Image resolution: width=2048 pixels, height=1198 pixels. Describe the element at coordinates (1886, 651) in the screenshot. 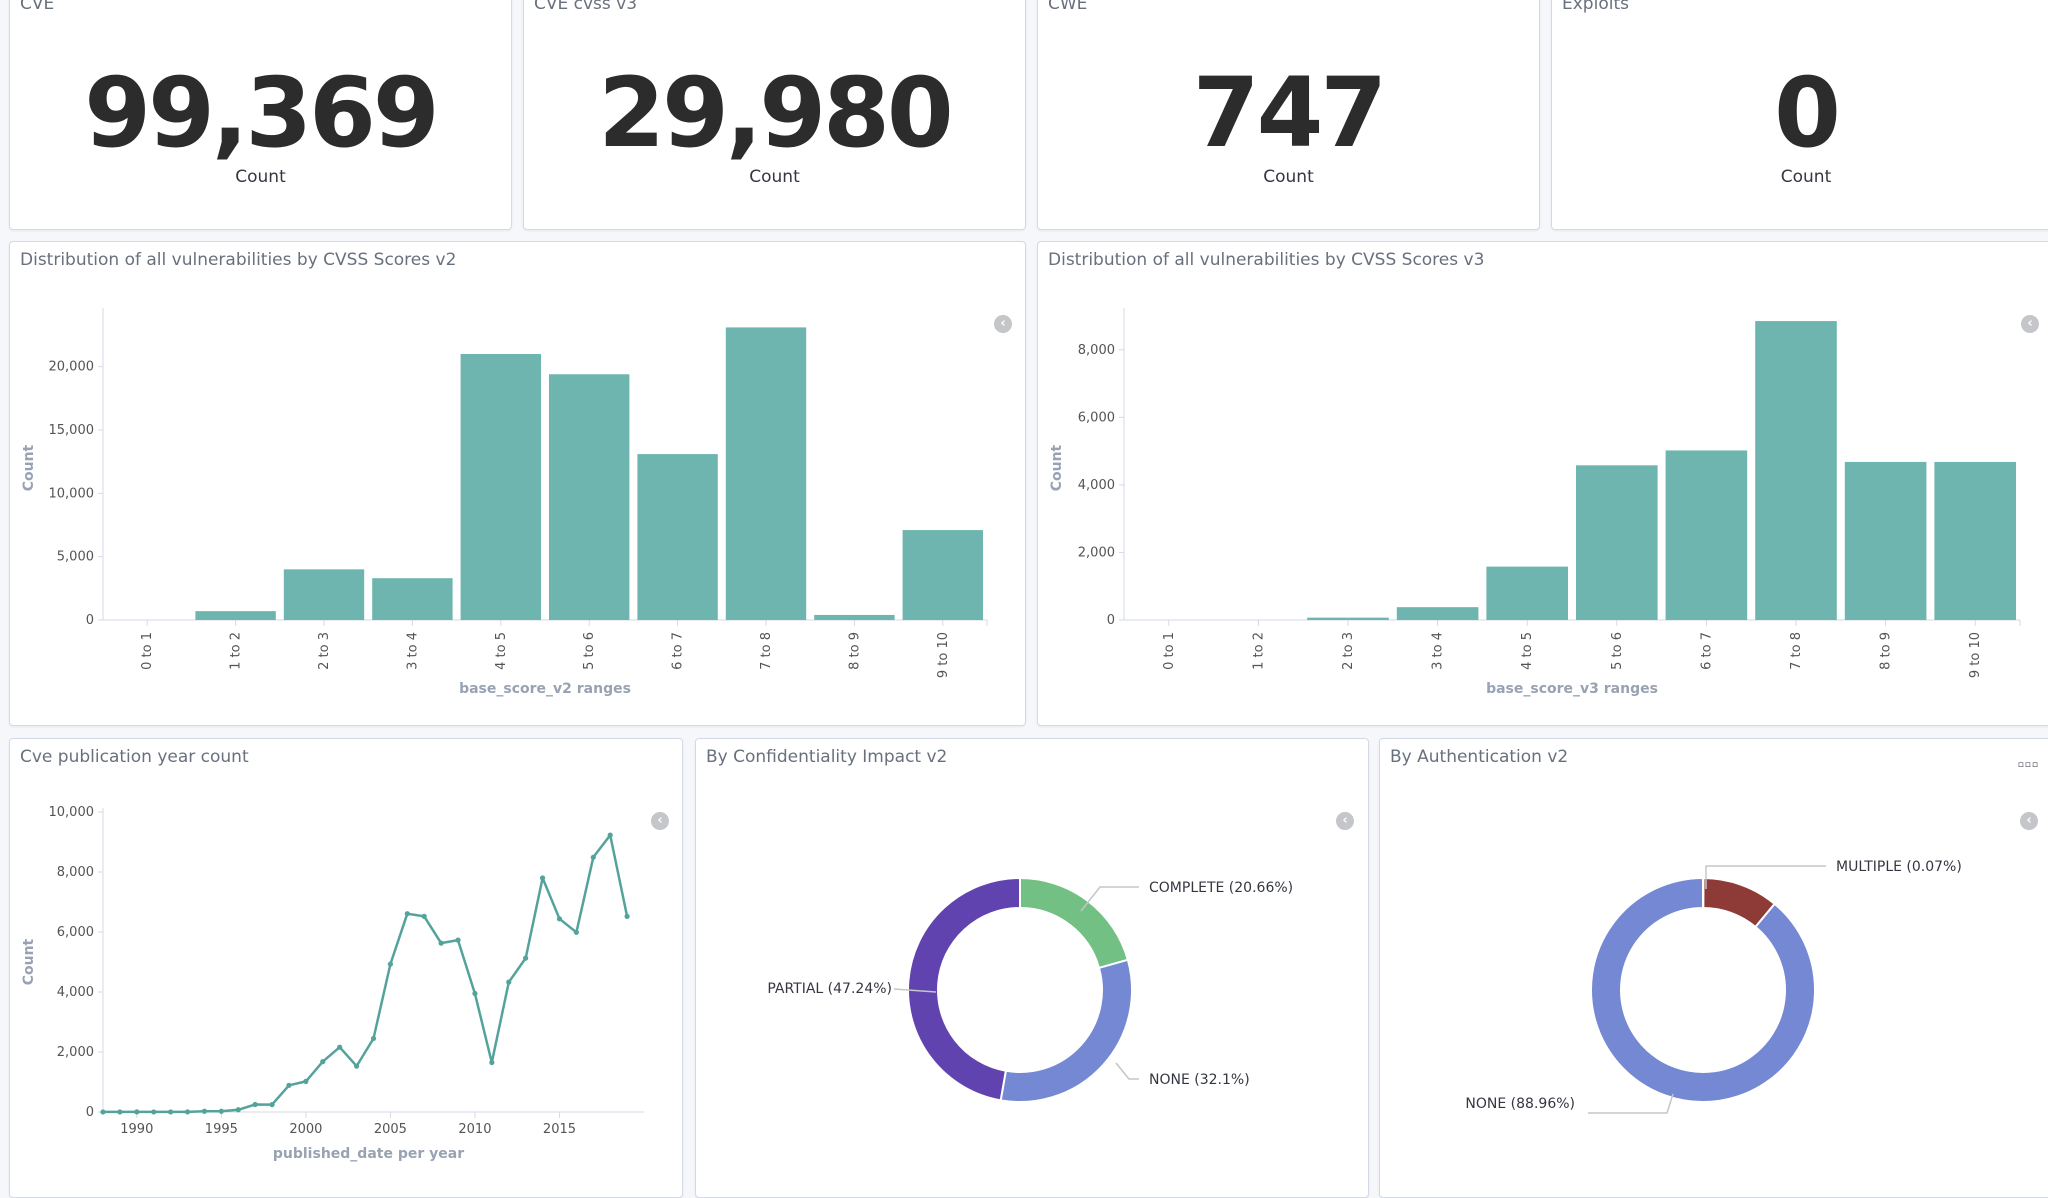

I see `x-tick-label: 8 to 9` at that location.